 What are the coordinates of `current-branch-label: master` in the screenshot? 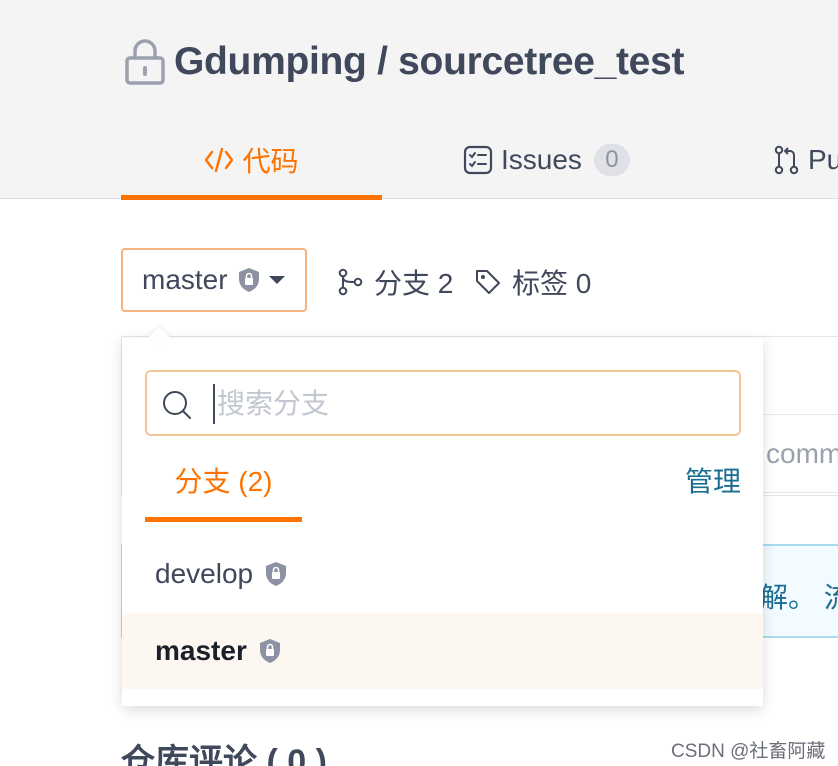 It's located at (185, 279).